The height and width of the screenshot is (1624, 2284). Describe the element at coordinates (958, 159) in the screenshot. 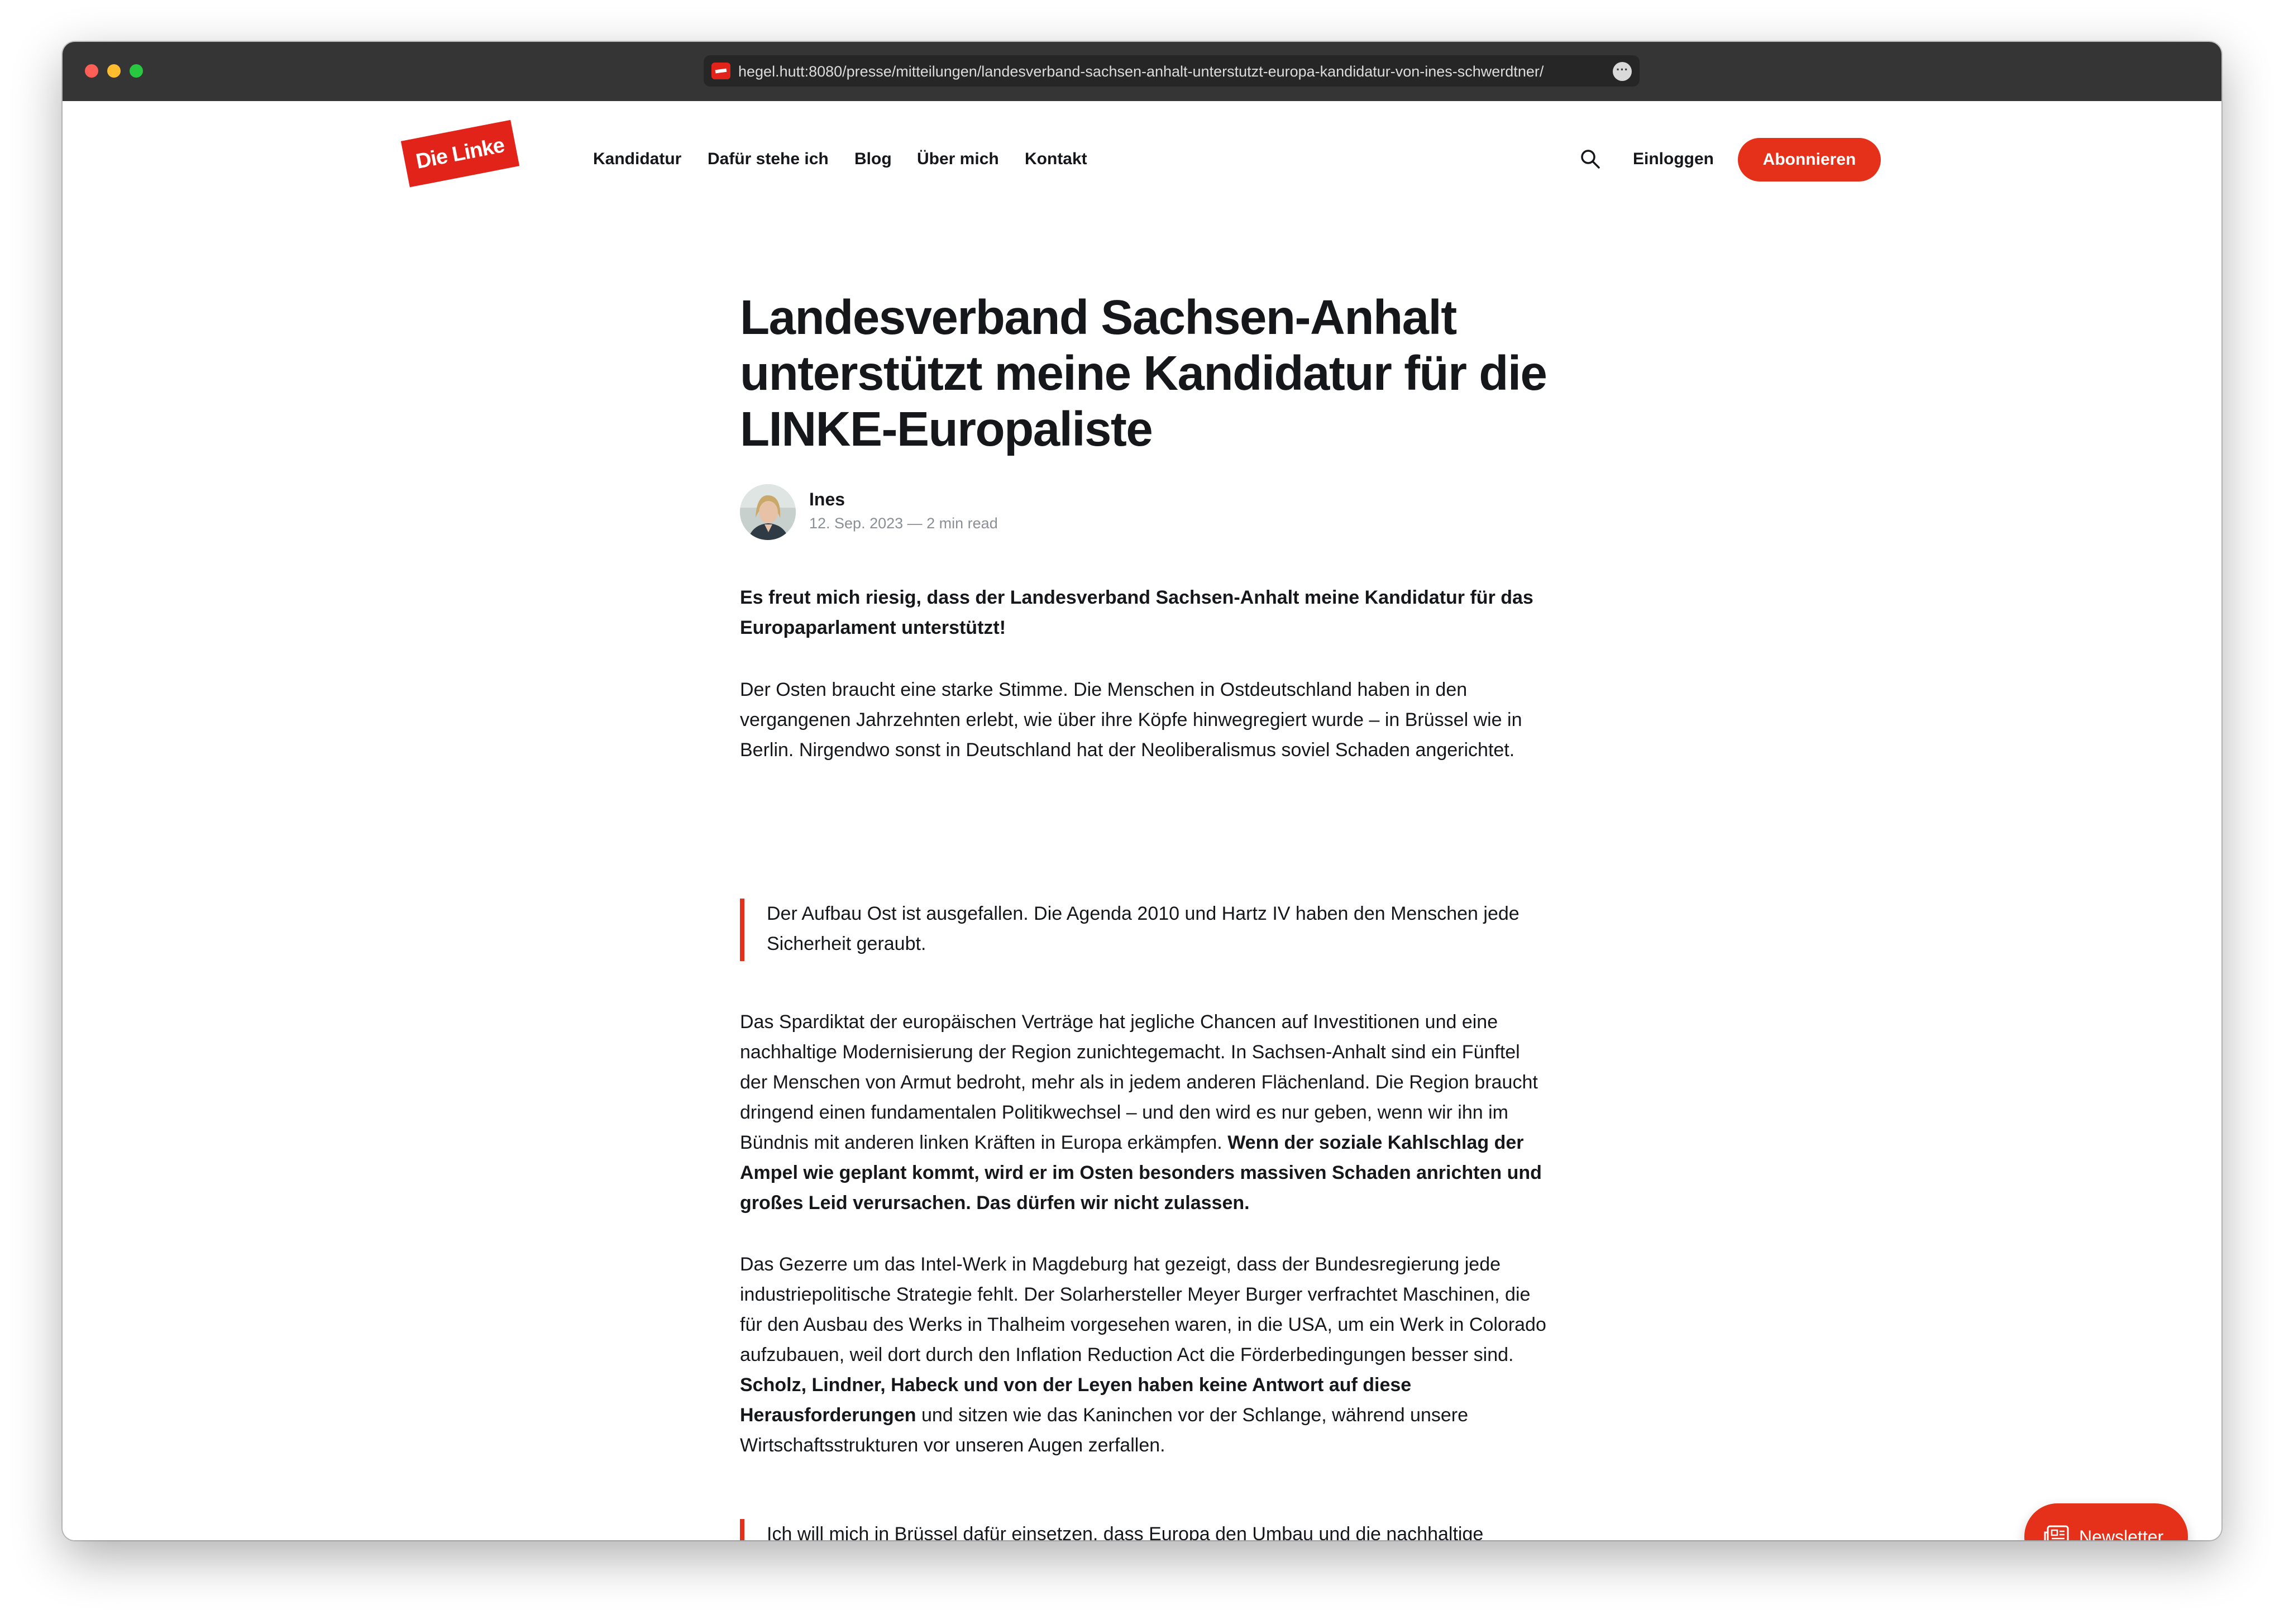

I see `nav-item-ueber-mich: Über mich` at that location.